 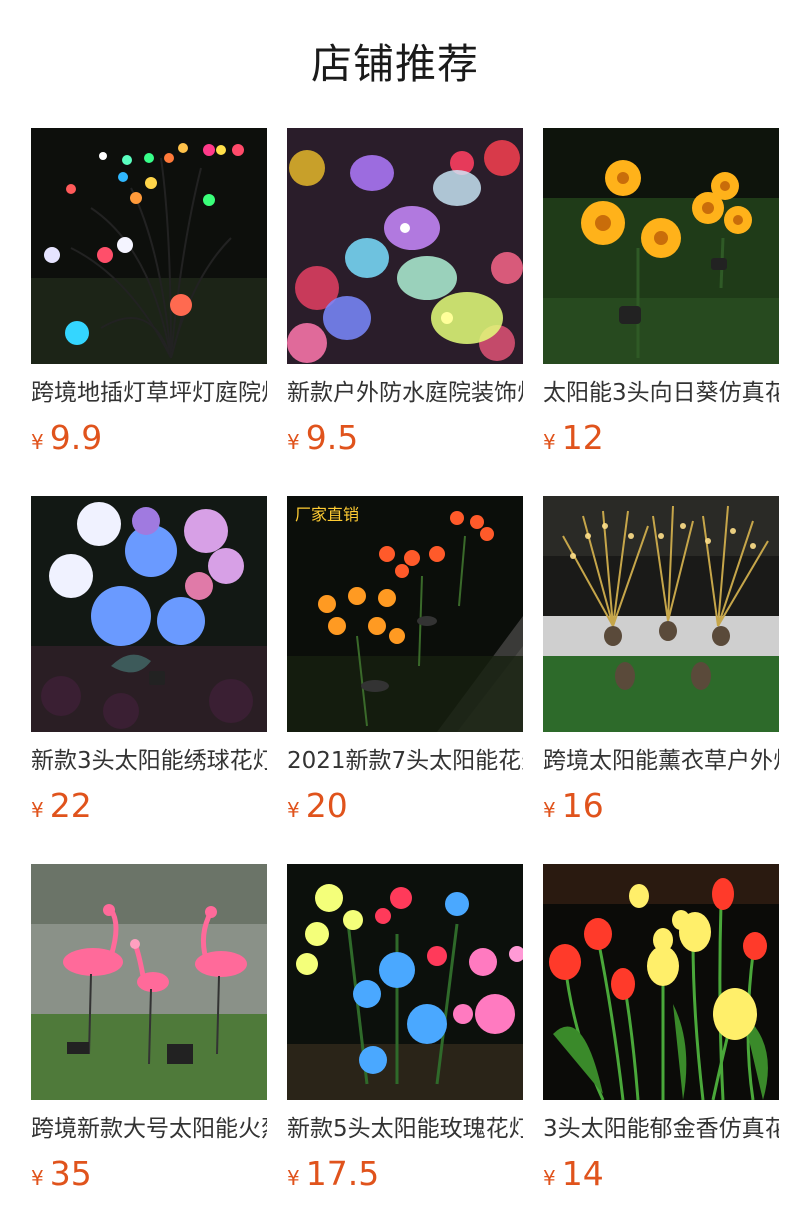 I want to click on firefly-garden-lights-photo, so click(x=149, y=246).